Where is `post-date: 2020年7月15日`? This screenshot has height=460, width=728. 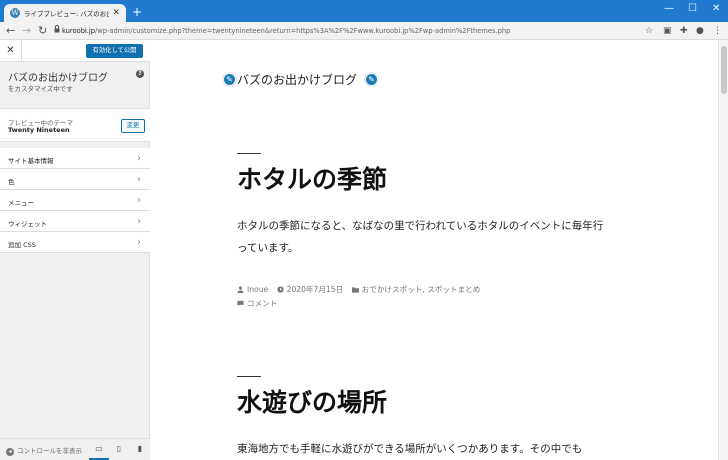 post-date: 2020年7月15日 is located at coordinates (309, 289).